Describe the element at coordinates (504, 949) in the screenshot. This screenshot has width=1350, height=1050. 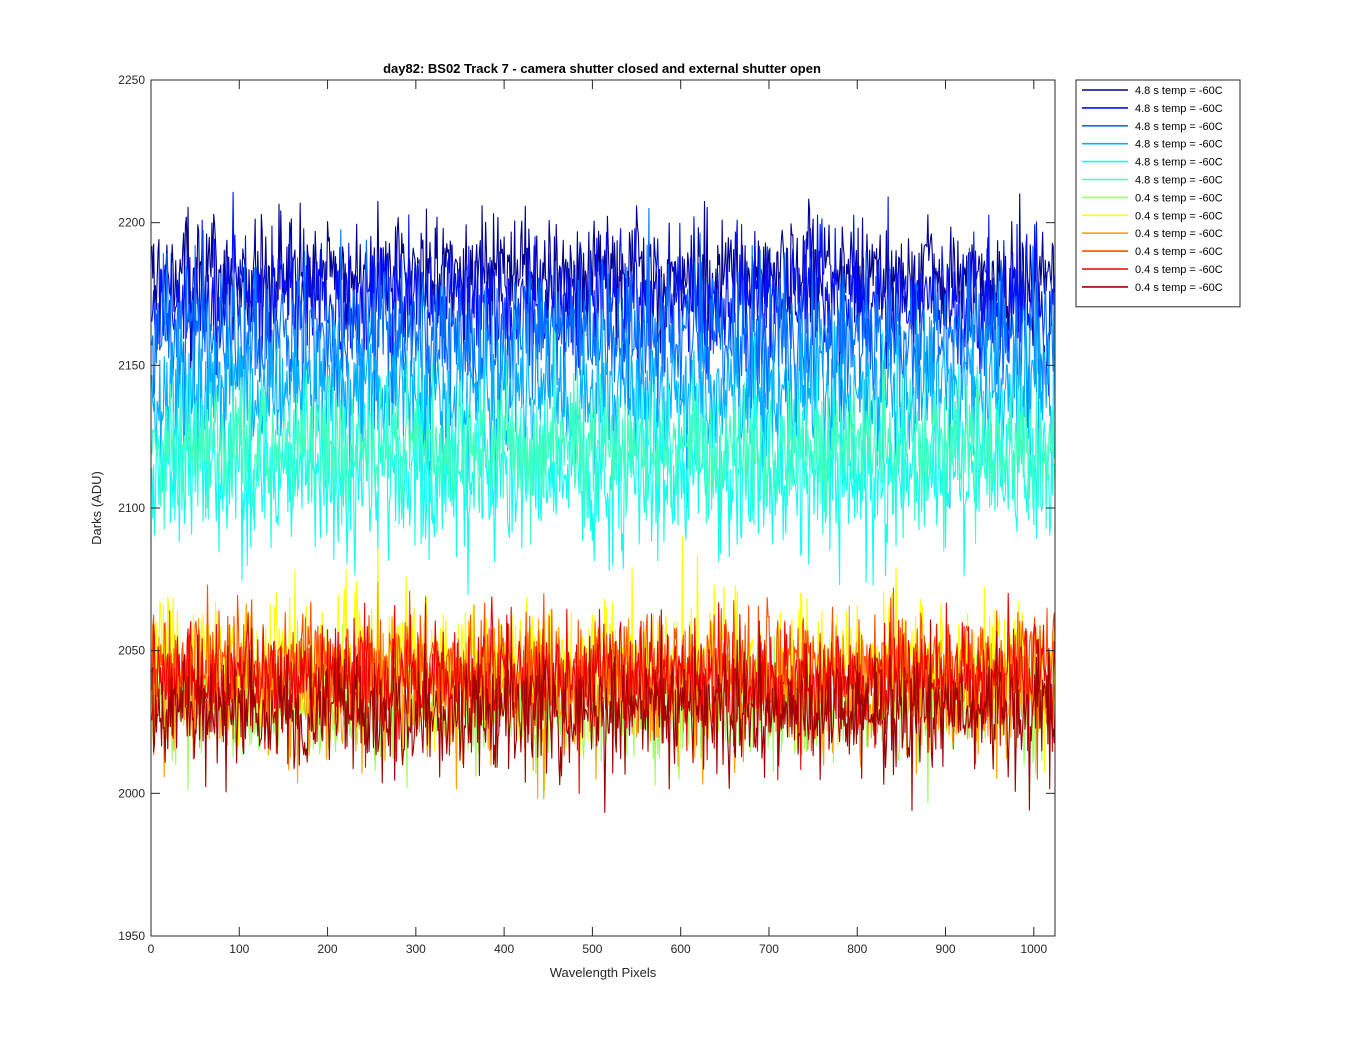
I see `x-tick-label: 400` at that location.